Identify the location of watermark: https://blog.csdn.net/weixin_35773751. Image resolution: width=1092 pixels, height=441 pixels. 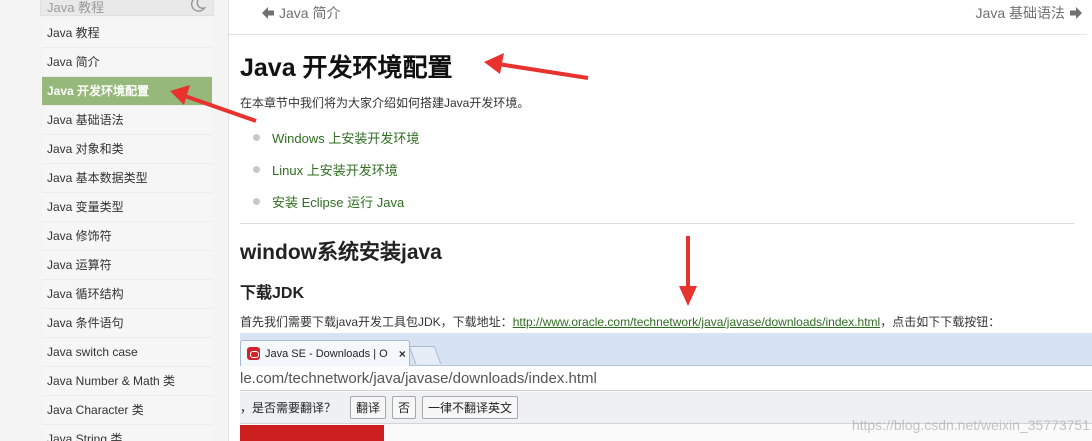
(970, 425).